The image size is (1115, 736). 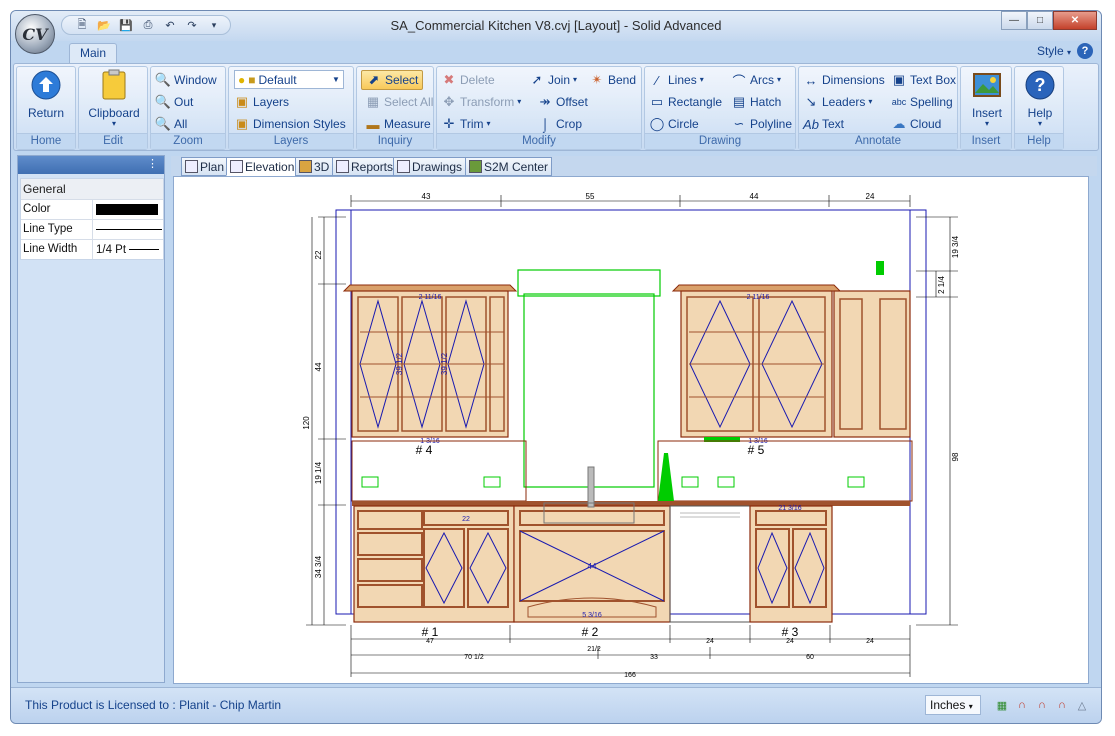 I want to click on tab-elevation: Elevation, so click(x=262, y=166).